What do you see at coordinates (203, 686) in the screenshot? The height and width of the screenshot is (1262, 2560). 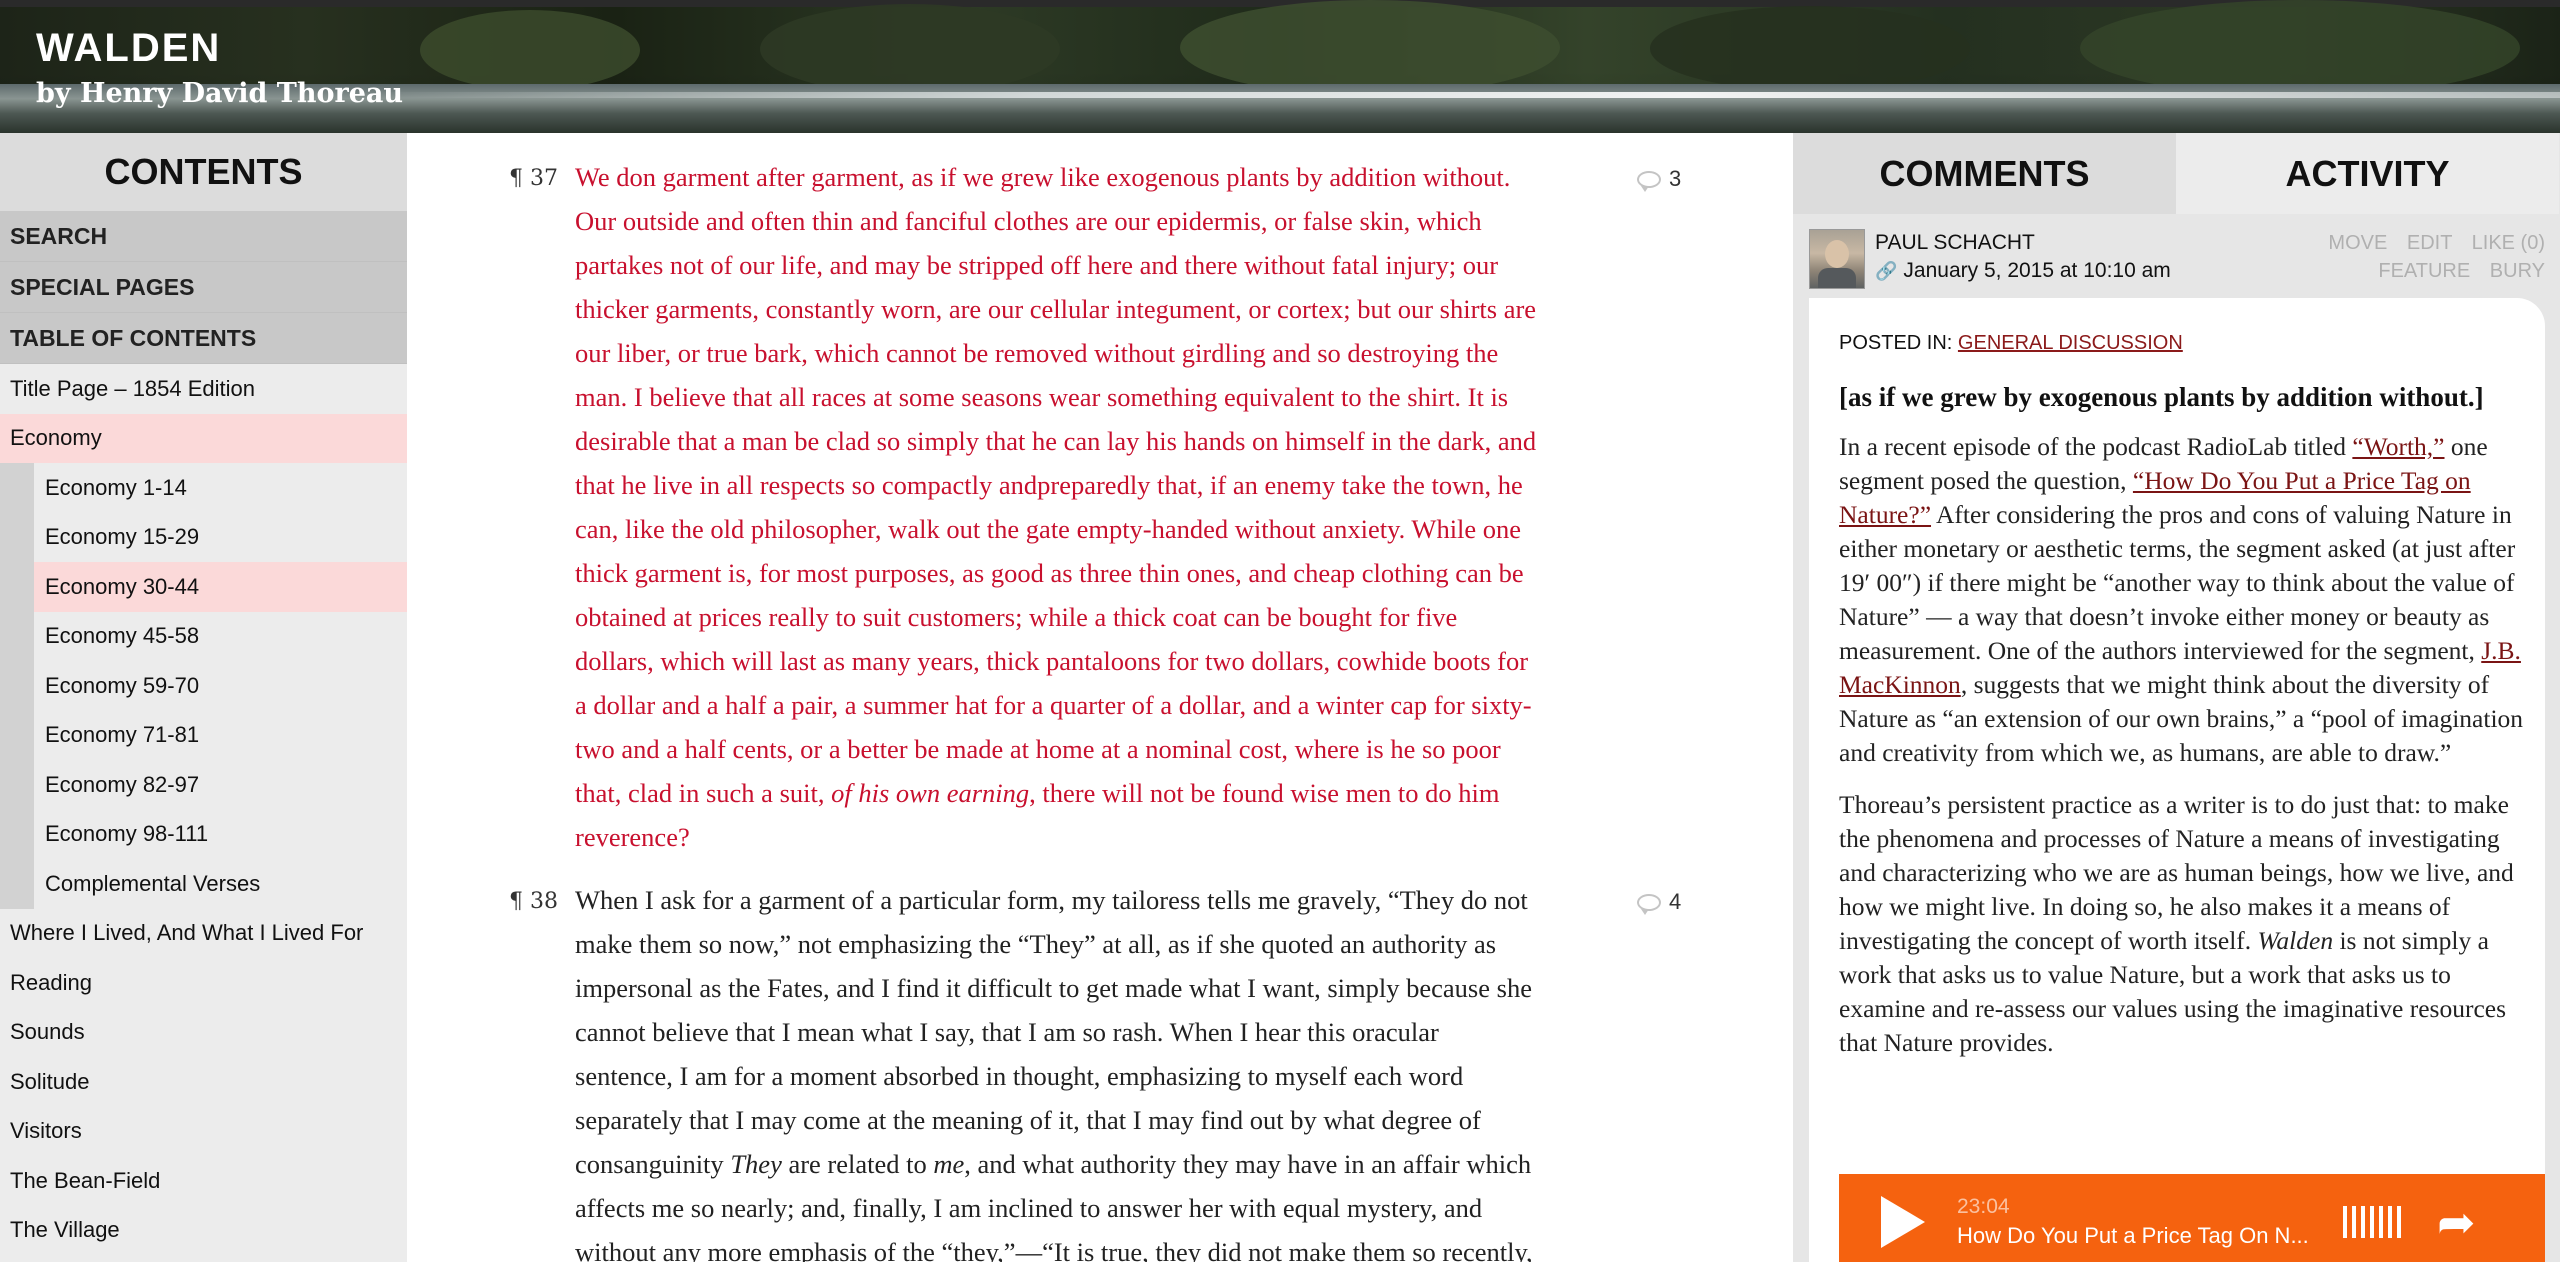 I see `toc-item: Economy 59-70` at bounding box center [203, 686].